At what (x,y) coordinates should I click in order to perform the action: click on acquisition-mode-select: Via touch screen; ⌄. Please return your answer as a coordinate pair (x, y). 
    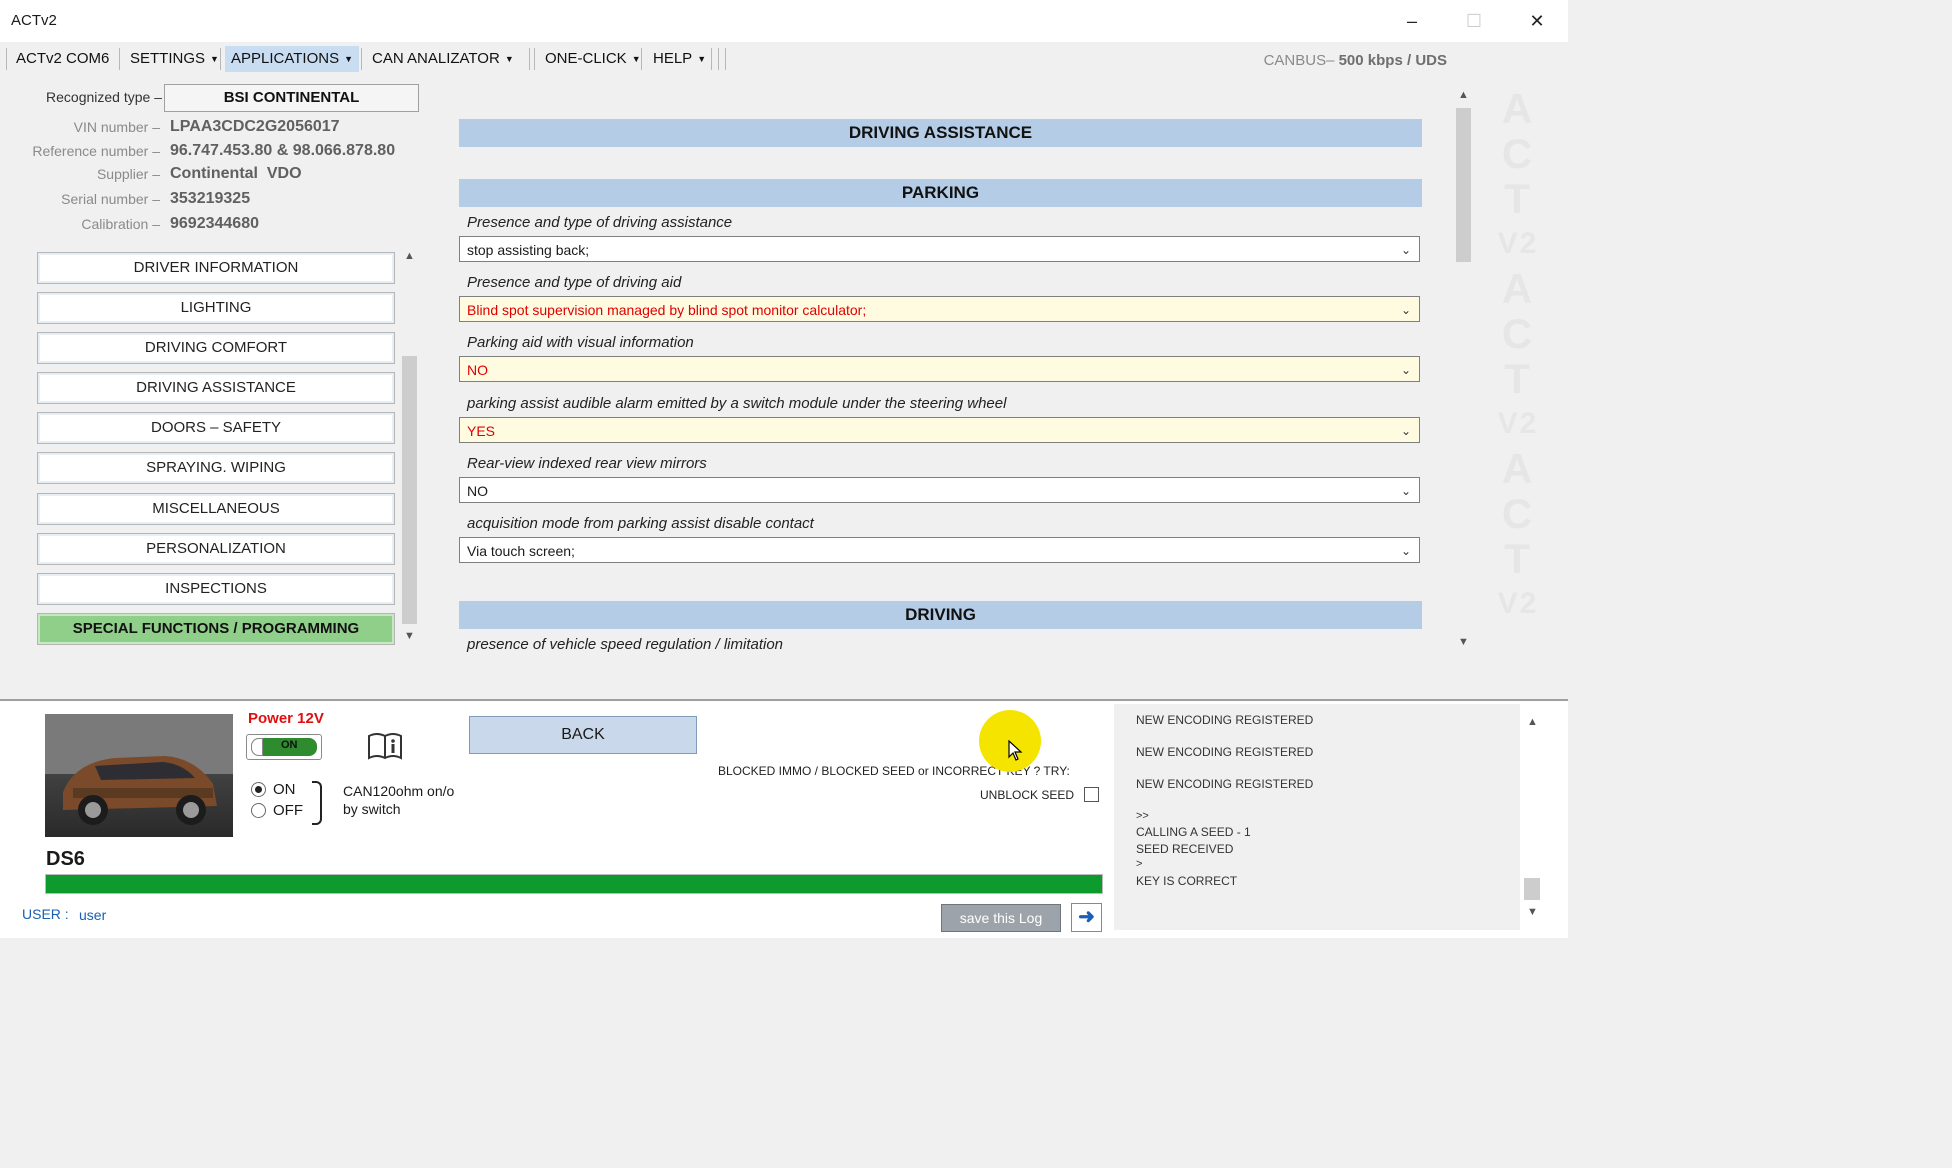
    Looking at the image, I should click on (939, 550).